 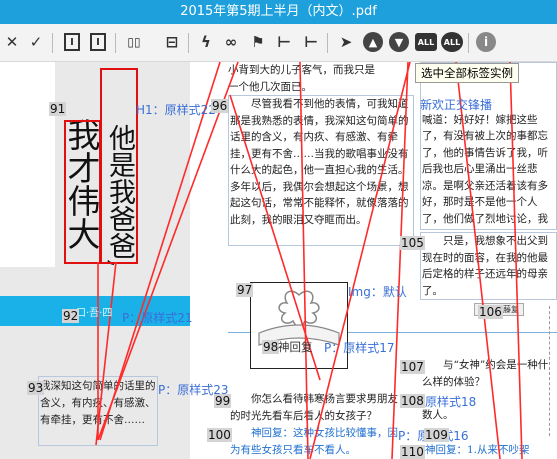 I want to click on split-columns-icon: ▯▯, so click(x=134, y=42).